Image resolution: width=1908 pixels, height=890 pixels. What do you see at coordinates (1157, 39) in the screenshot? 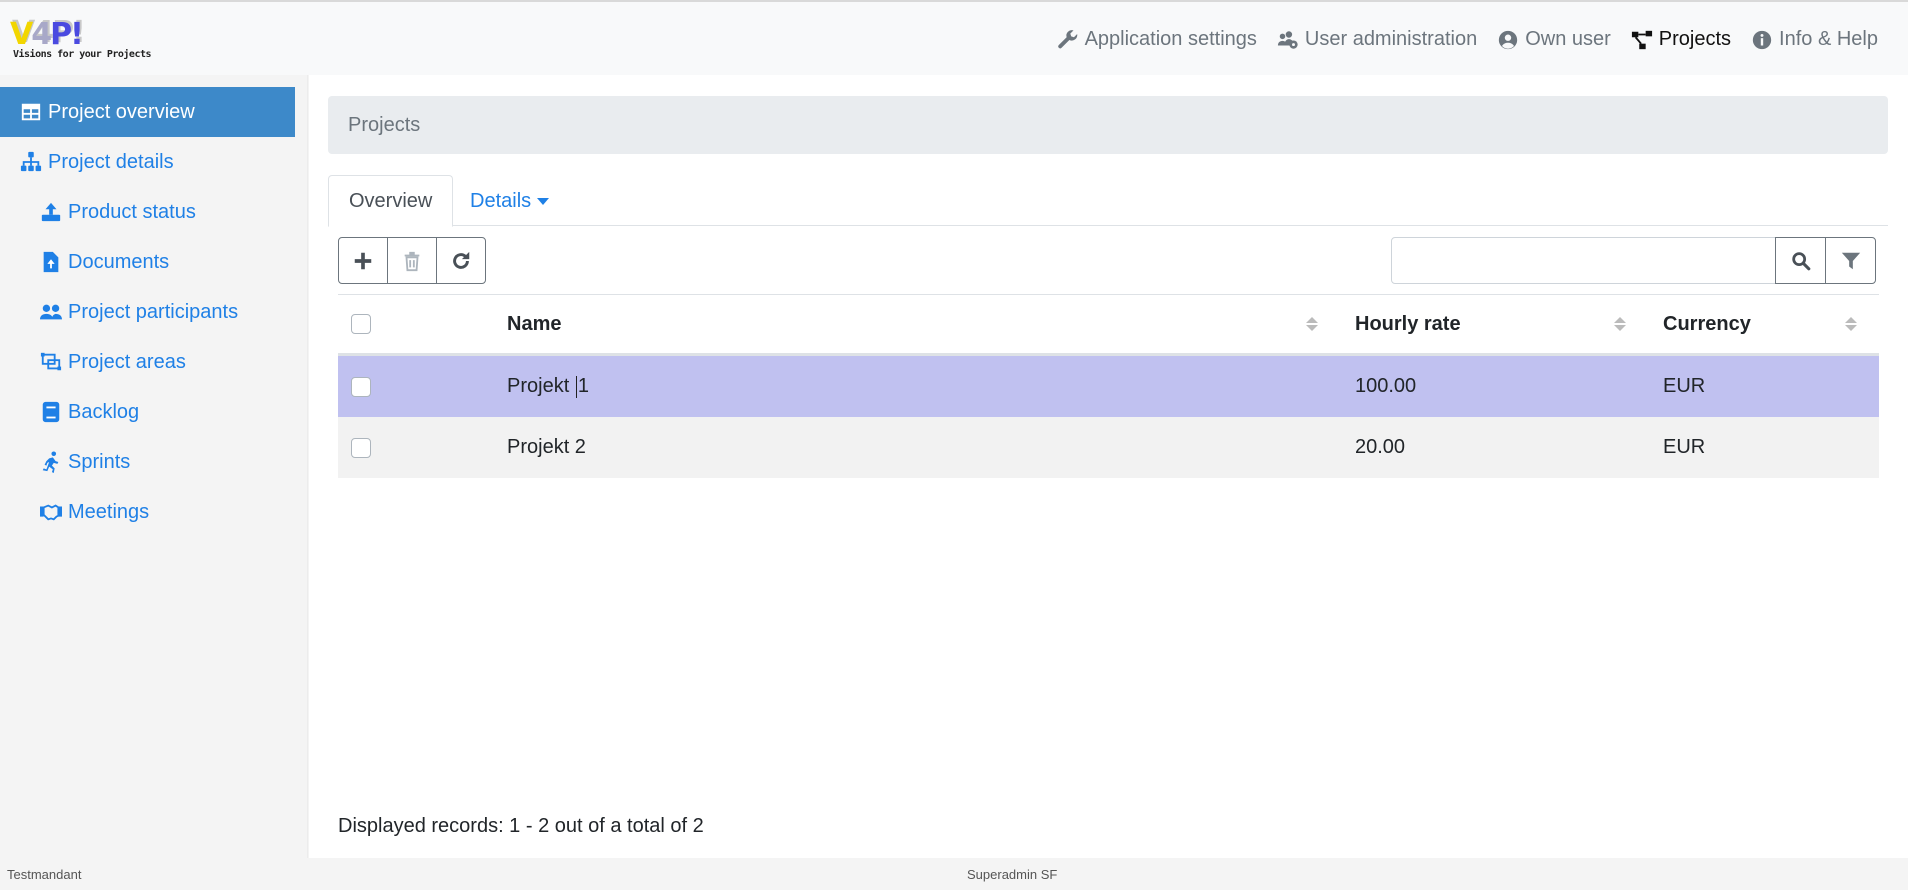
I see `nav-application-settings: Application settings` at bounding box center [1157, 39].